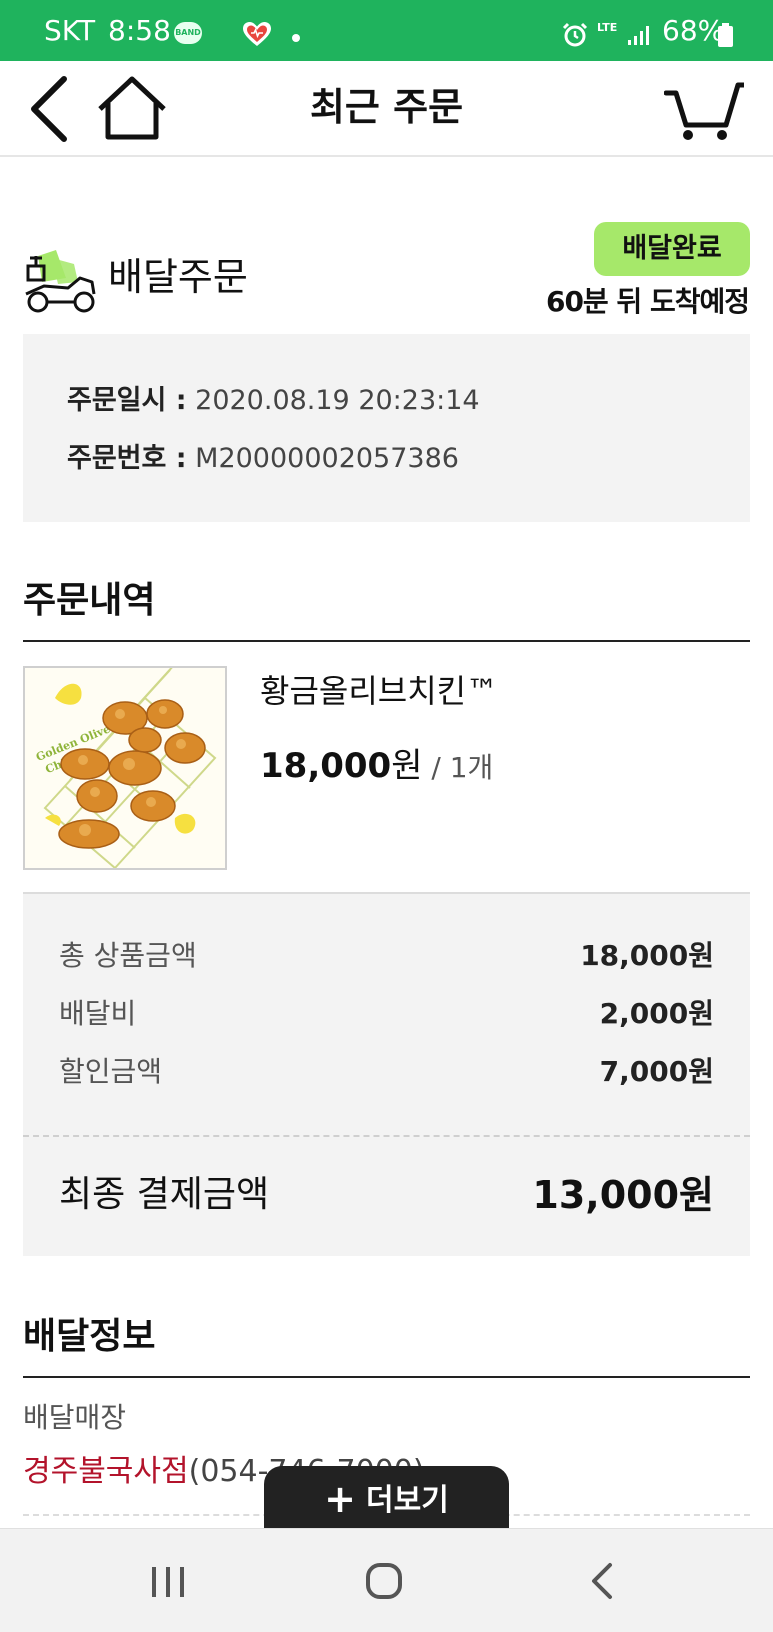 This screenshot has width=773, height=1632. I want to click on system-nav-bar, so click(386, 1580).